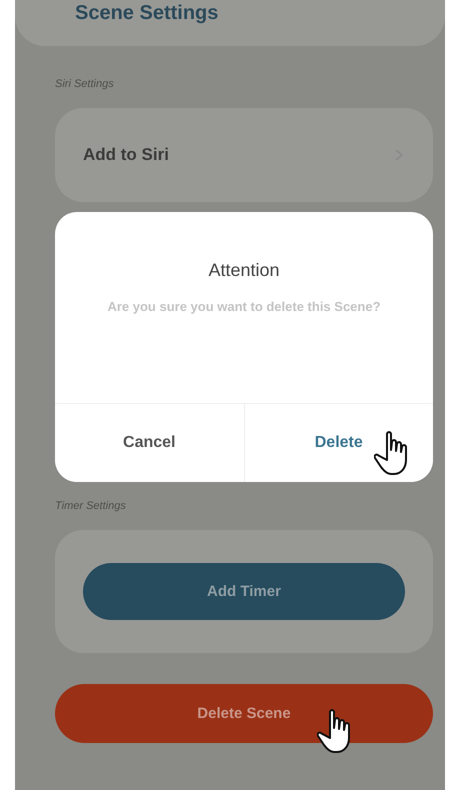 The image size is (461, 790). What do you see at coordinates (244, 270) in the screenshot?
I see `dialog-title: Attention` at bounding box center [244, 270].